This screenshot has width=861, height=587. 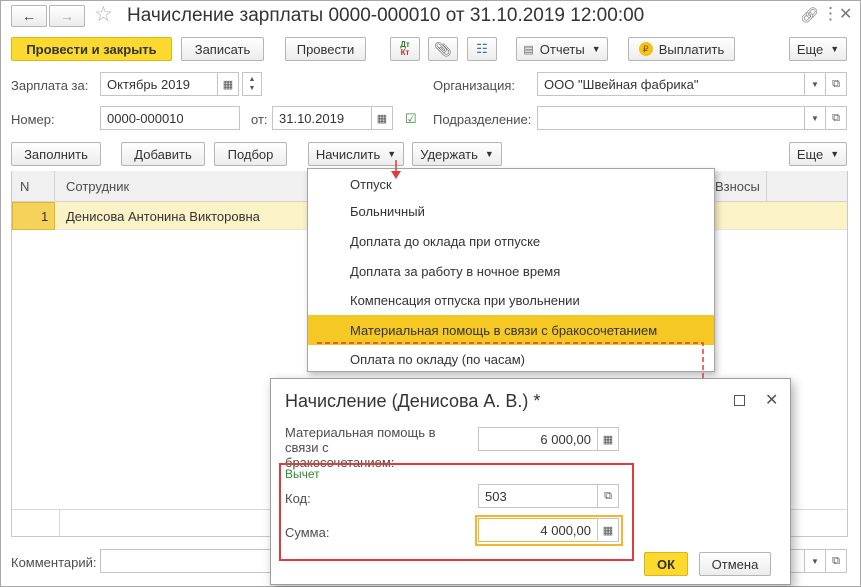 What do you see at coordinates (565, 439) in the screenshot?
I see `aid-amount-value: 6 000,00` at bounding box center [565, 439].